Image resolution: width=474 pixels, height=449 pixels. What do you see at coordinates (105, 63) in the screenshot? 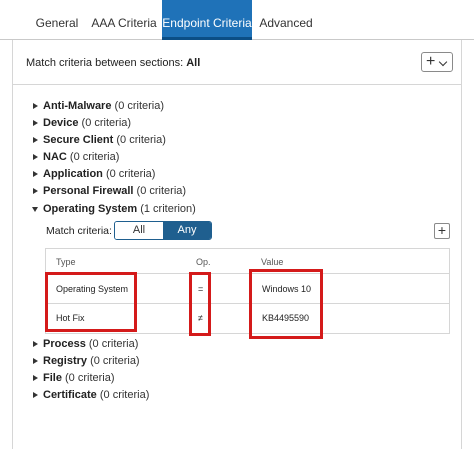
I see `match-criteria-label: Match criteria between sections:` at bounding box center [105, 63].